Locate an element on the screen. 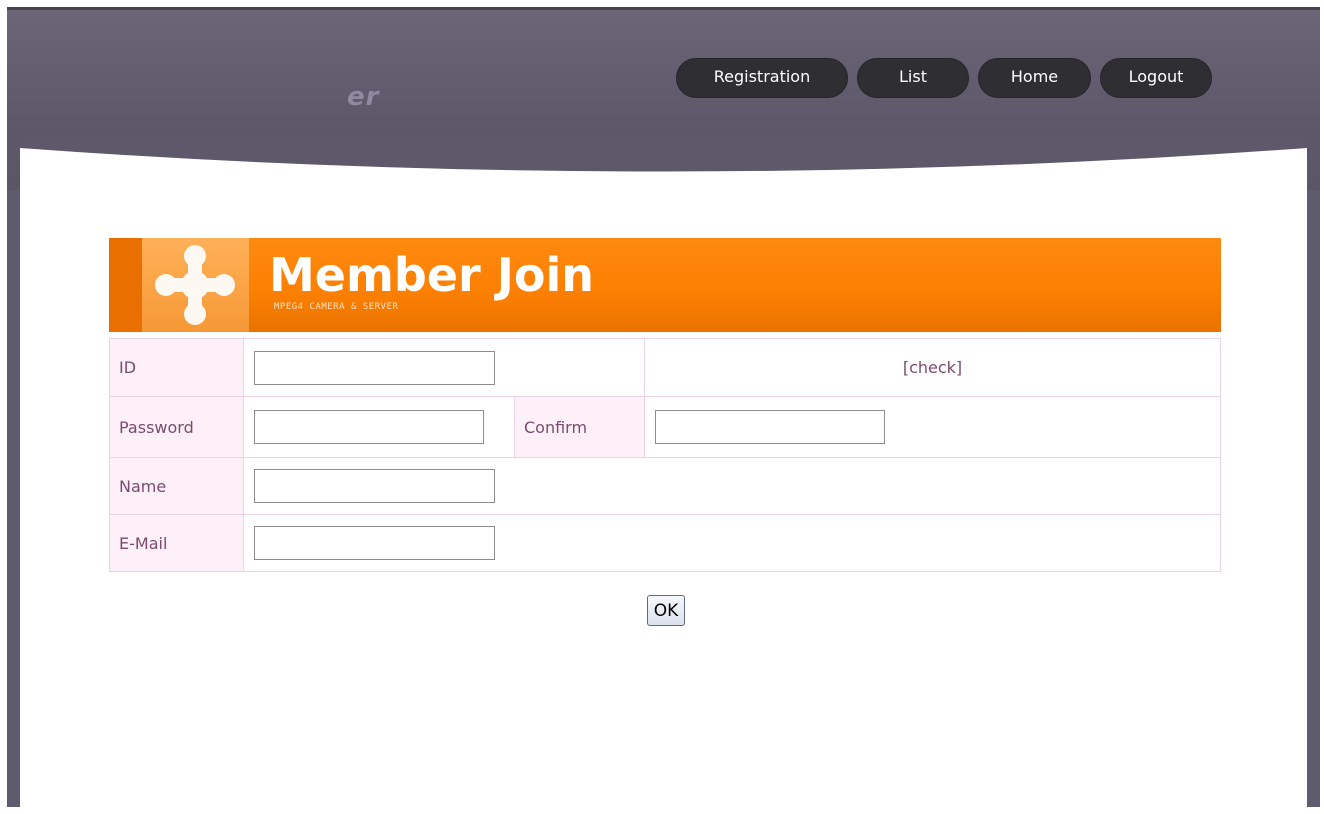 The image size is (1324, 814). name-field-cell is located at coordinates (732, 486).